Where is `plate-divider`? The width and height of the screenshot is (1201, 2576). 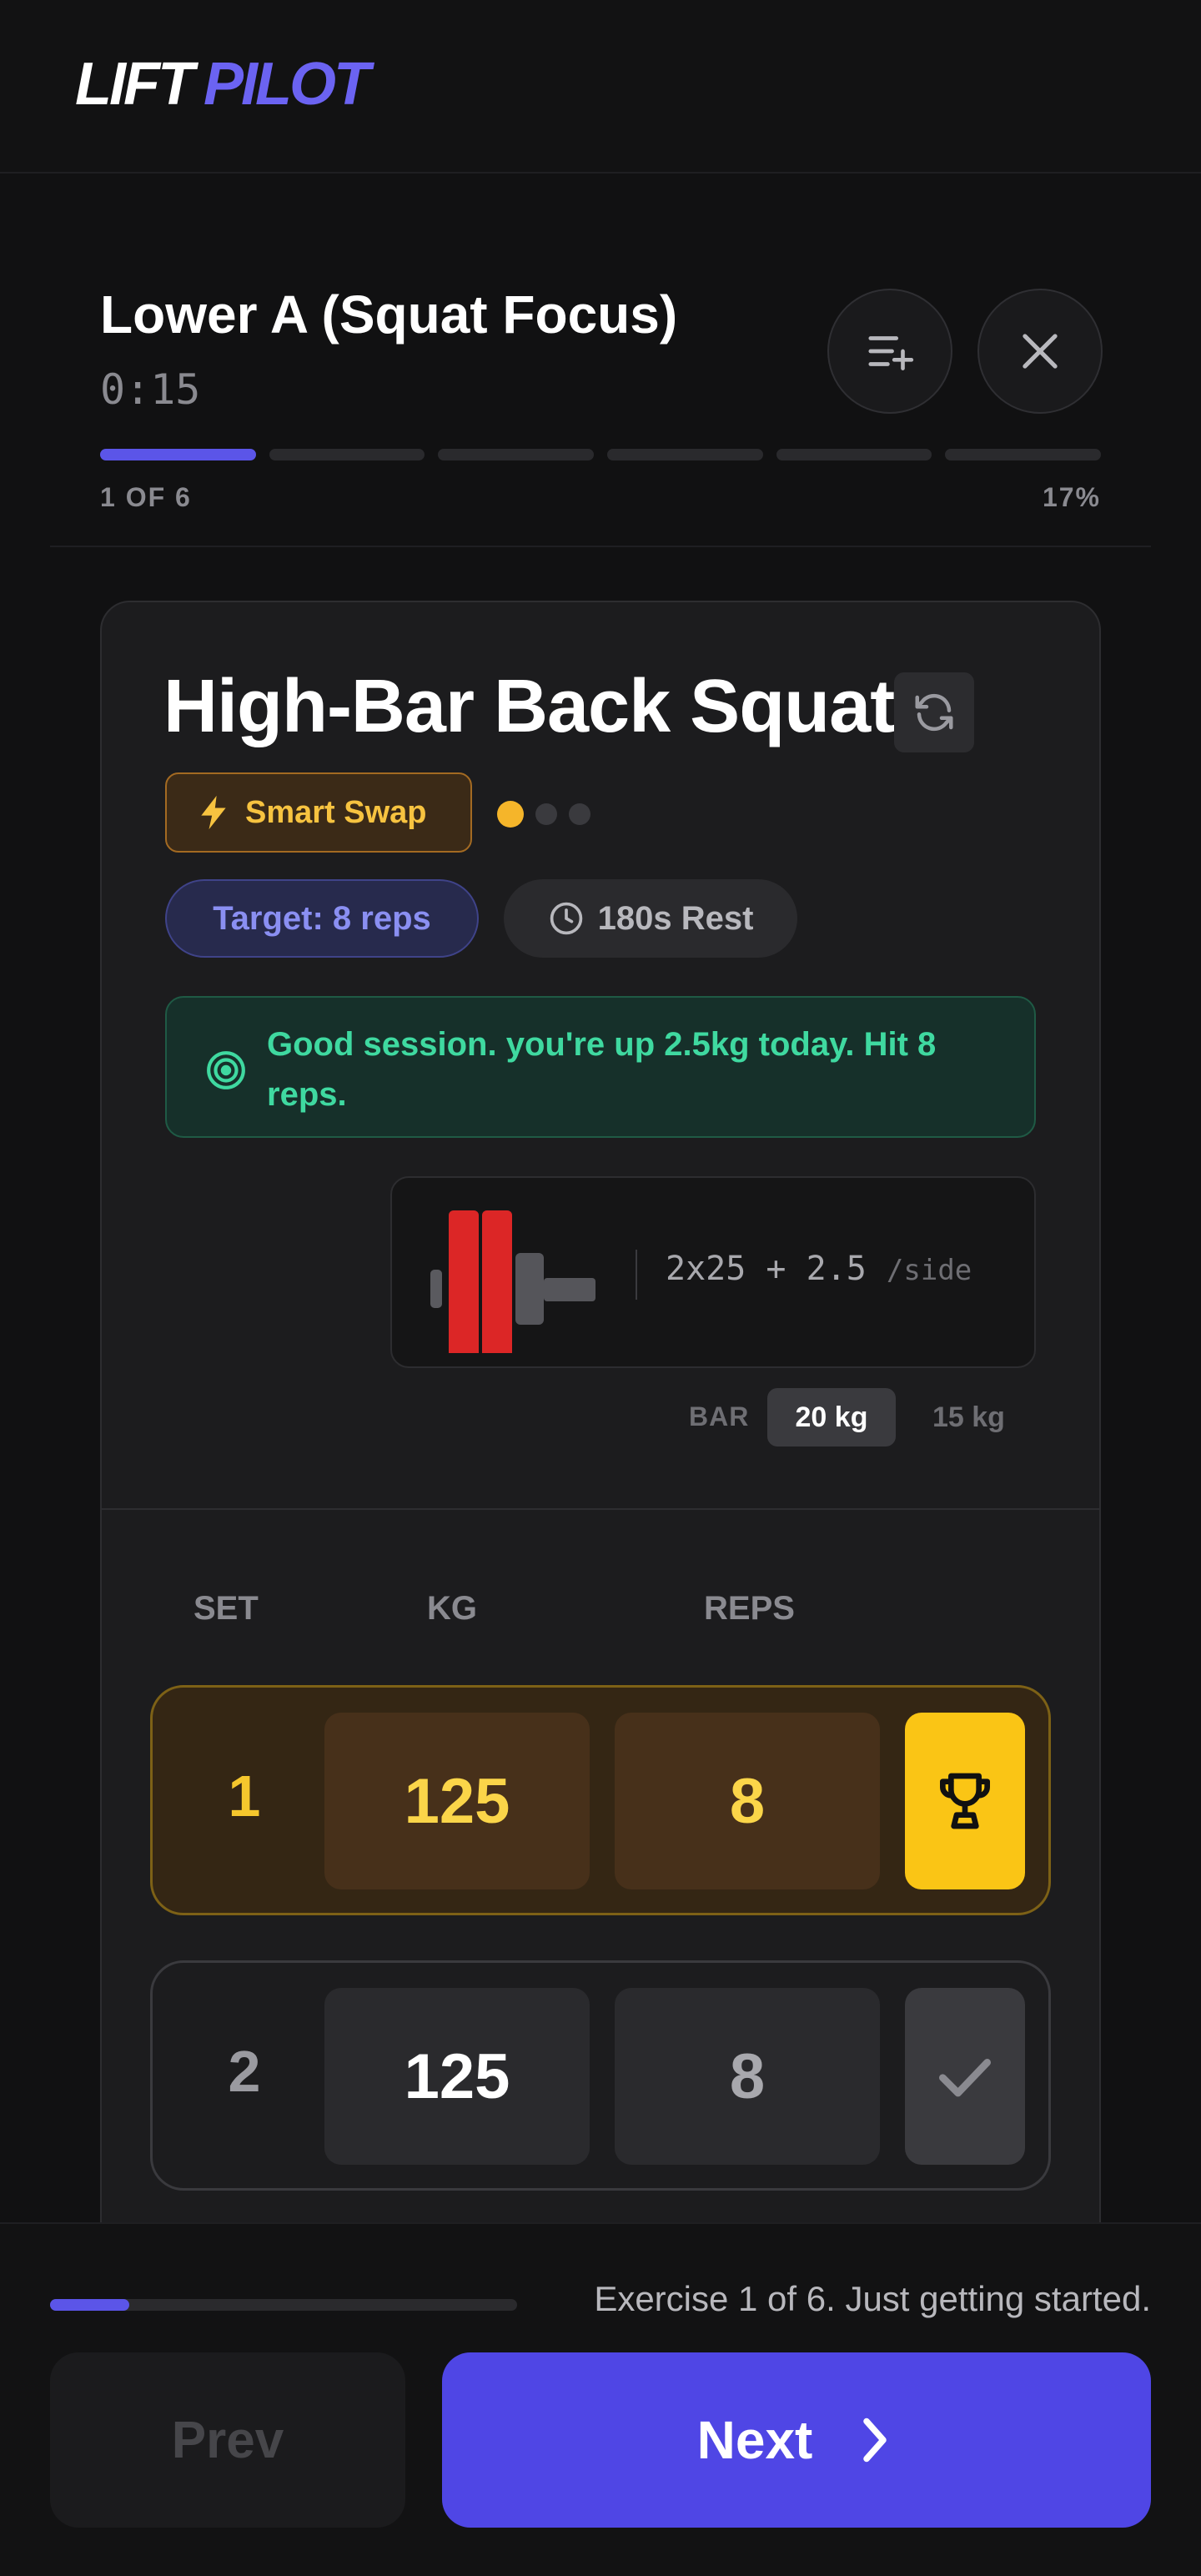 plate-divider is located at coordinates (637, 1275).